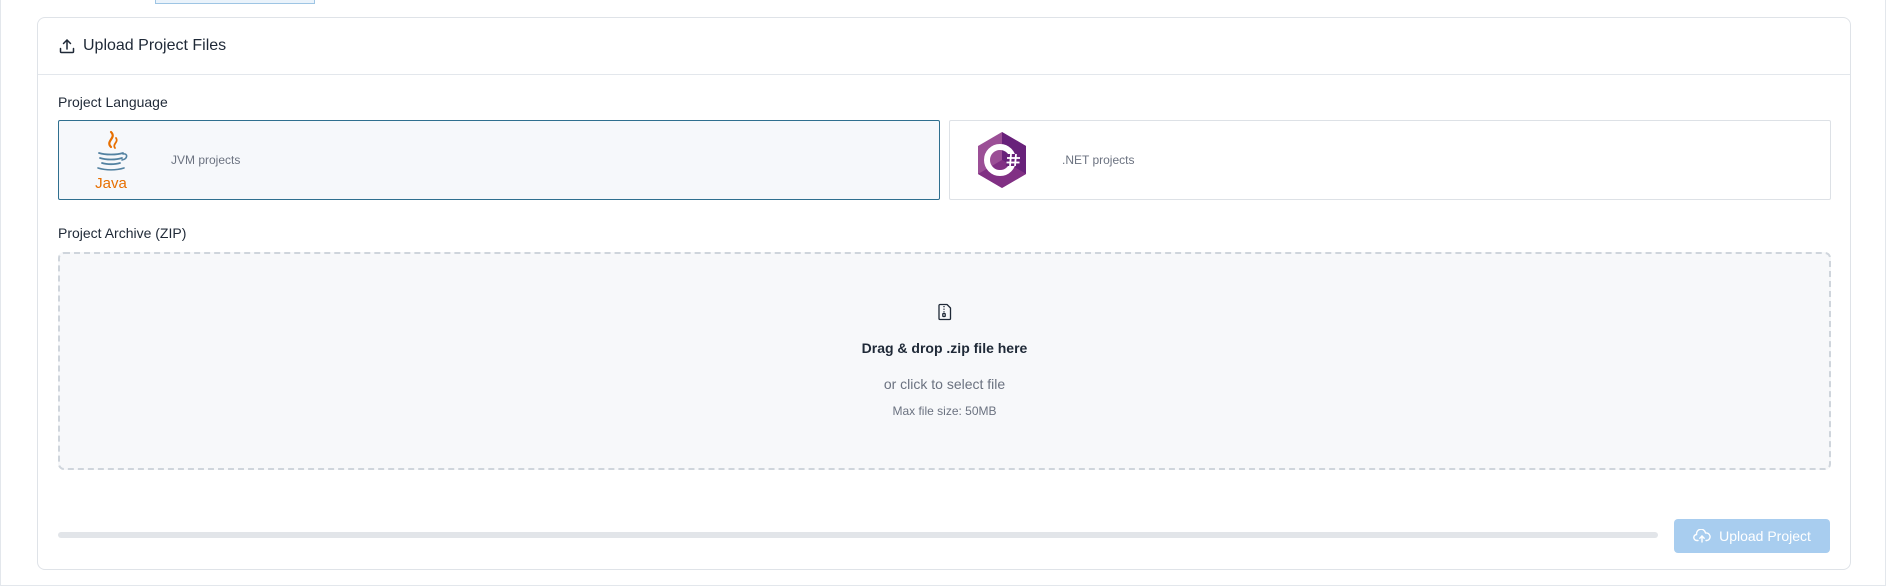  Describe the element at coordinates (155, 45) in the screenshot. I see `card-title: Upload Project Files` at that location.